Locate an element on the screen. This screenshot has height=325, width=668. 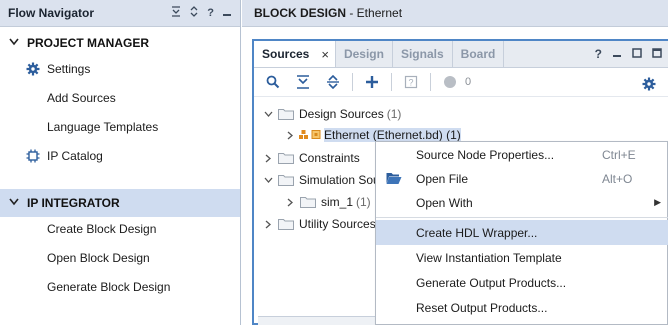
sources-tabbar: Sources × Design Signals Board ? is located at coordinates (461, 54).